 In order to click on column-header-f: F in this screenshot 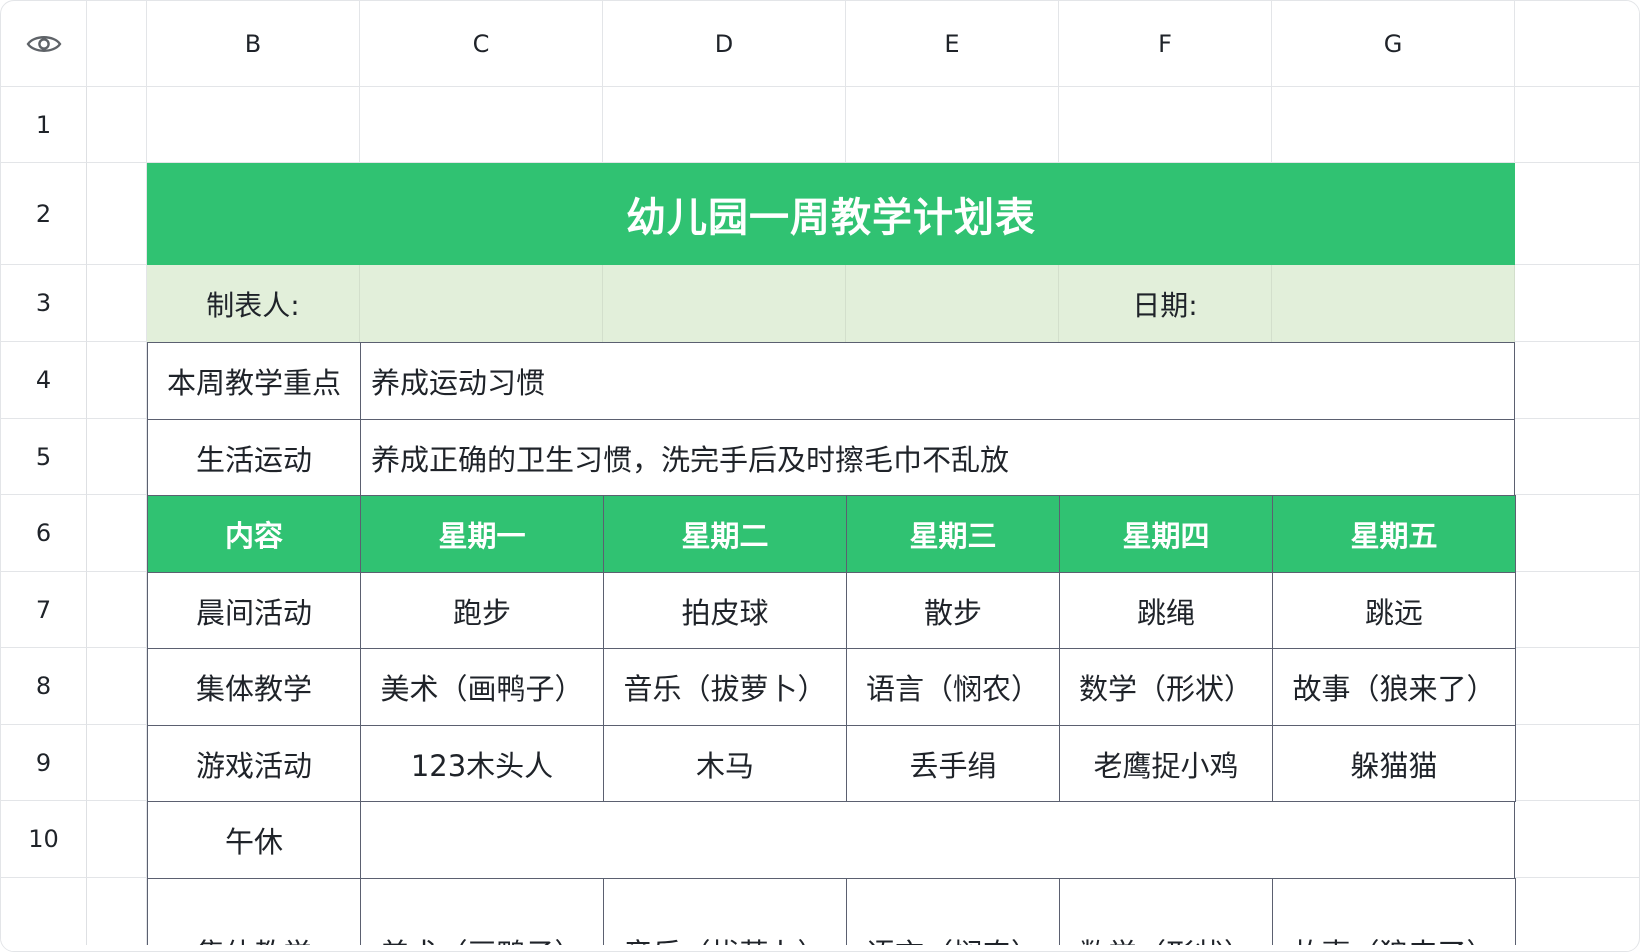, I will do `click(1165, 44)`.